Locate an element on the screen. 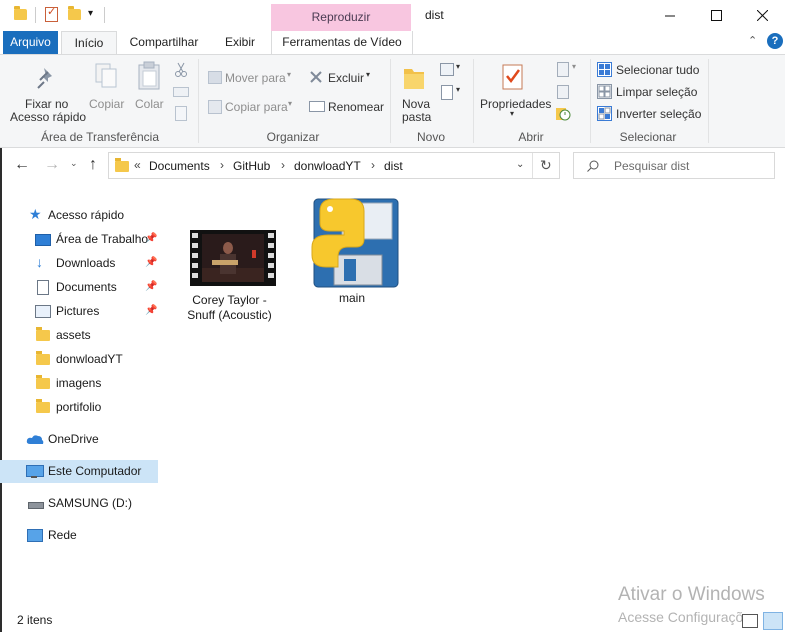  file-item-video: Corey Taylor - Snuff (Acoustic) is located at coordinates (229, 275).